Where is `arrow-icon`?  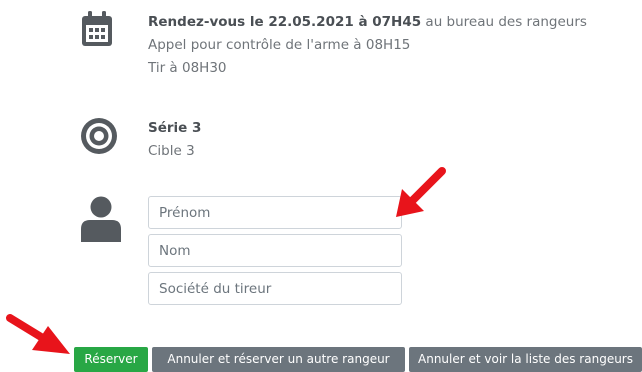
arrow-icon is located at coordinates (38, 334).